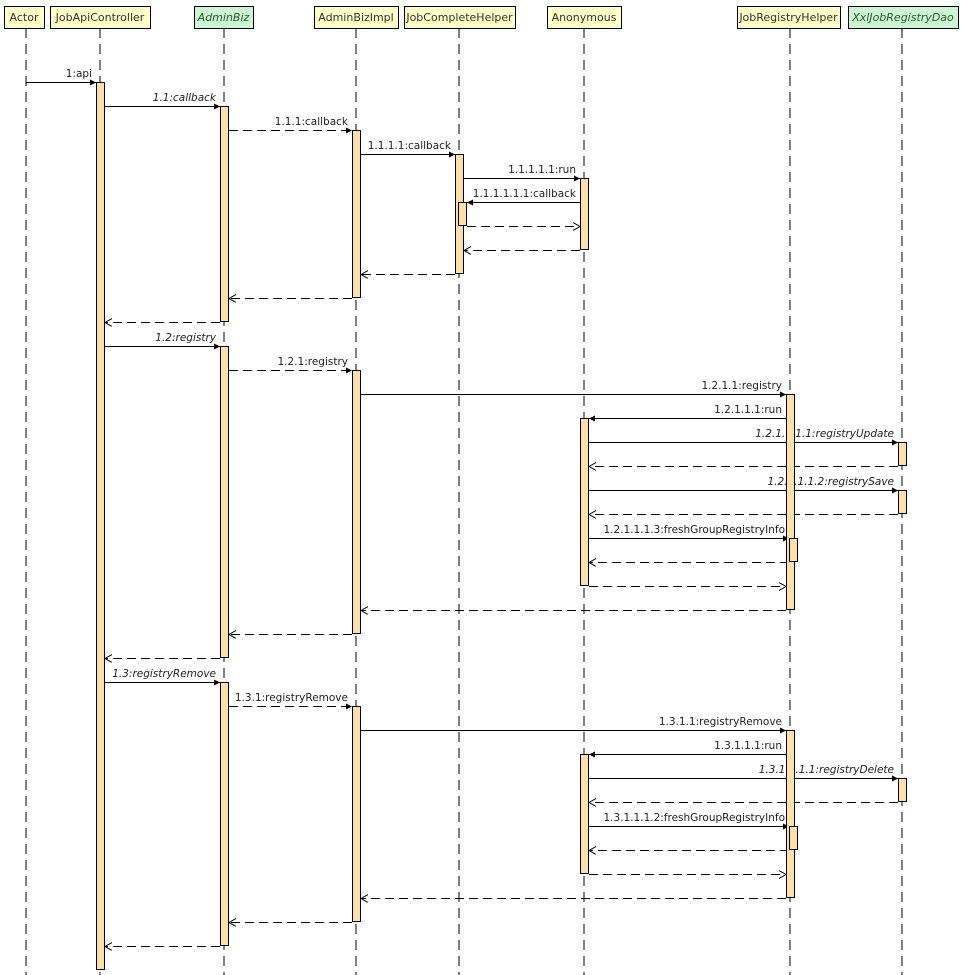 This screenshot has width=962, height=975. I want to click on message-label: 1.3.1:registryRemove, so click(291, 698).